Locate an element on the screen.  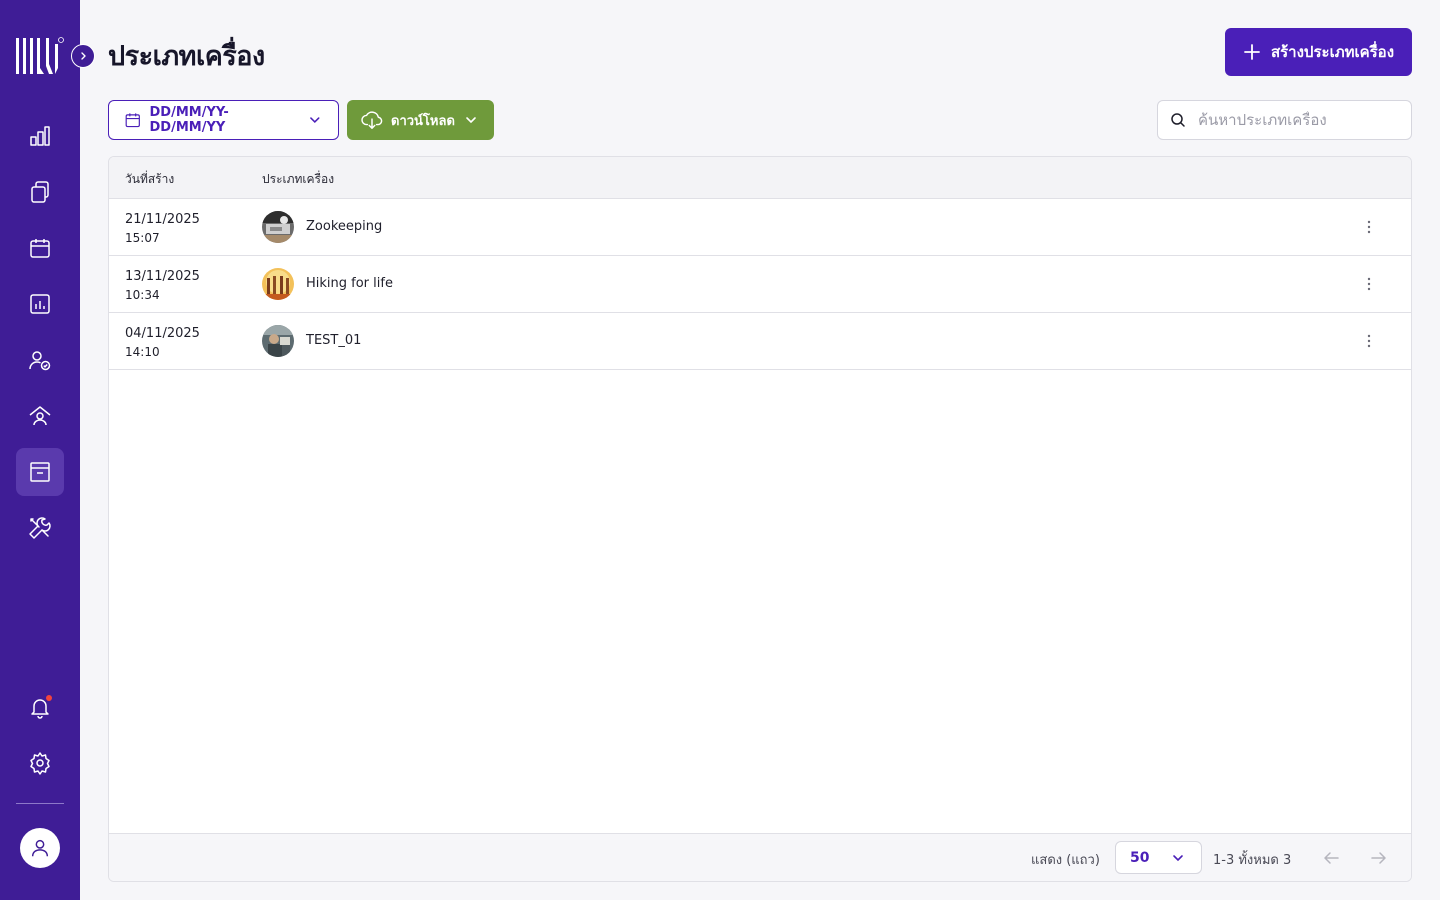
sidebar-item-reports is located at coordinates (40, 304).